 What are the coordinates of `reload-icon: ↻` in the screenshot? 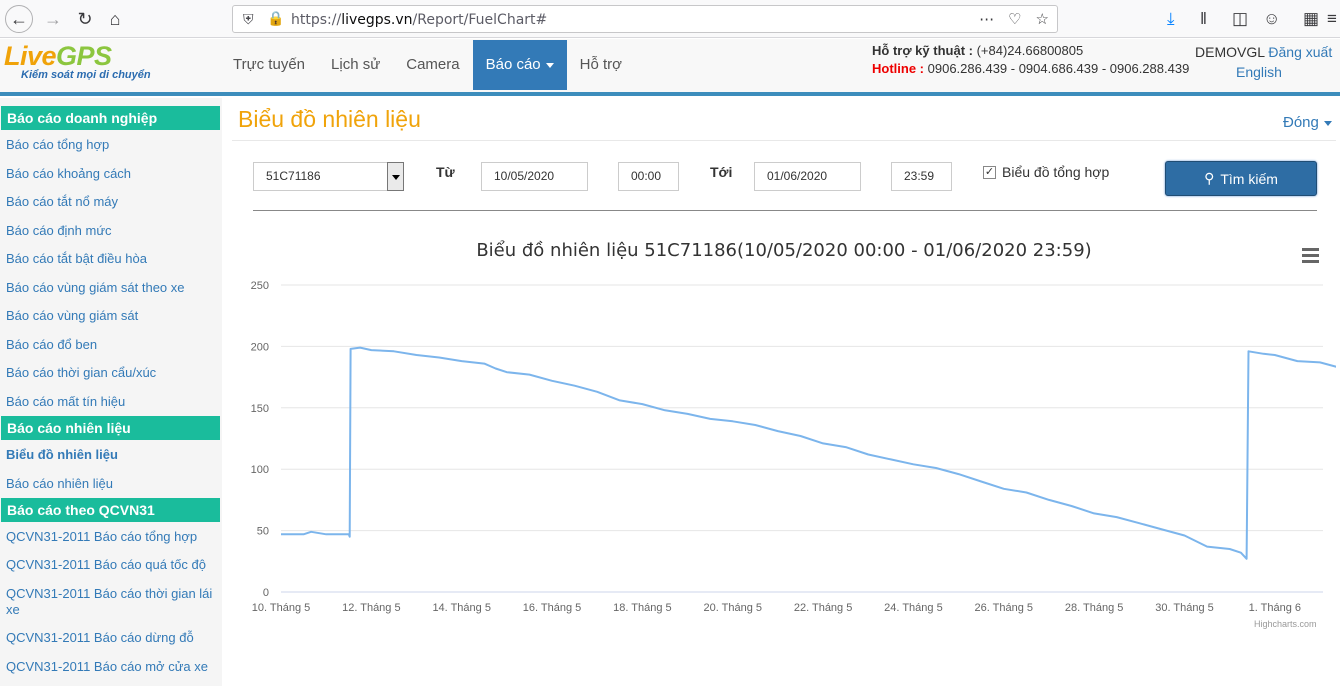 It's located at (85, 19).